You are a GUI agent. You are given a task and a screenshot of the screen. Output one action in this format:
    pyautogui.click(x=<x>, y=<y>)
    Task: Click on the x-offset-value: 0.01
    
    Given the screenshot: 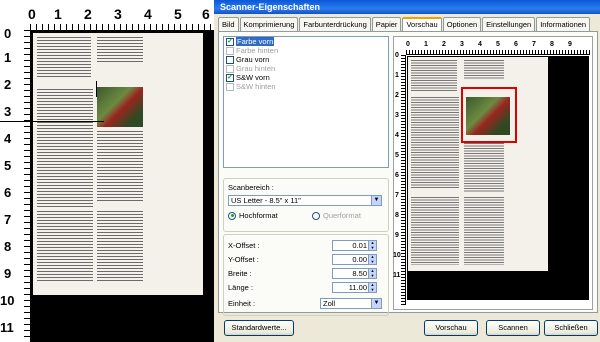 What is the action you would take?
    pyautogui.click(x=359, y=245)
    